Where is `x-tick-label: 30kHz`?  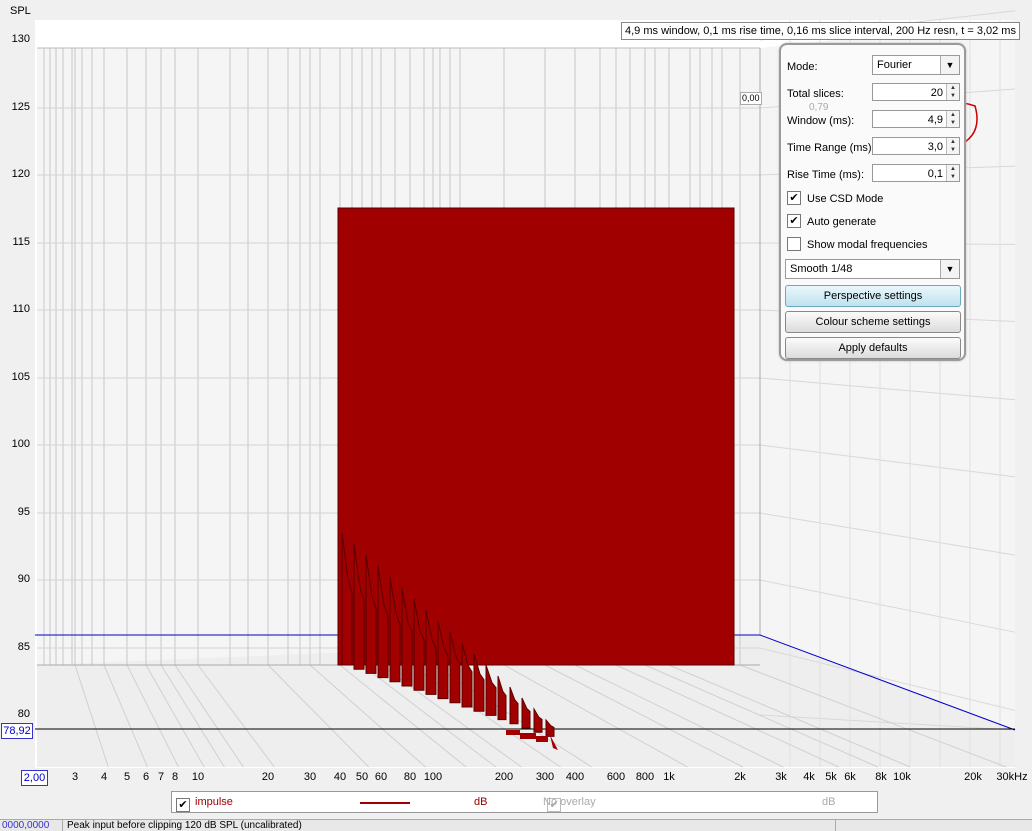 x-tick-label: 30kHz is located at coordinates (1012, 777).